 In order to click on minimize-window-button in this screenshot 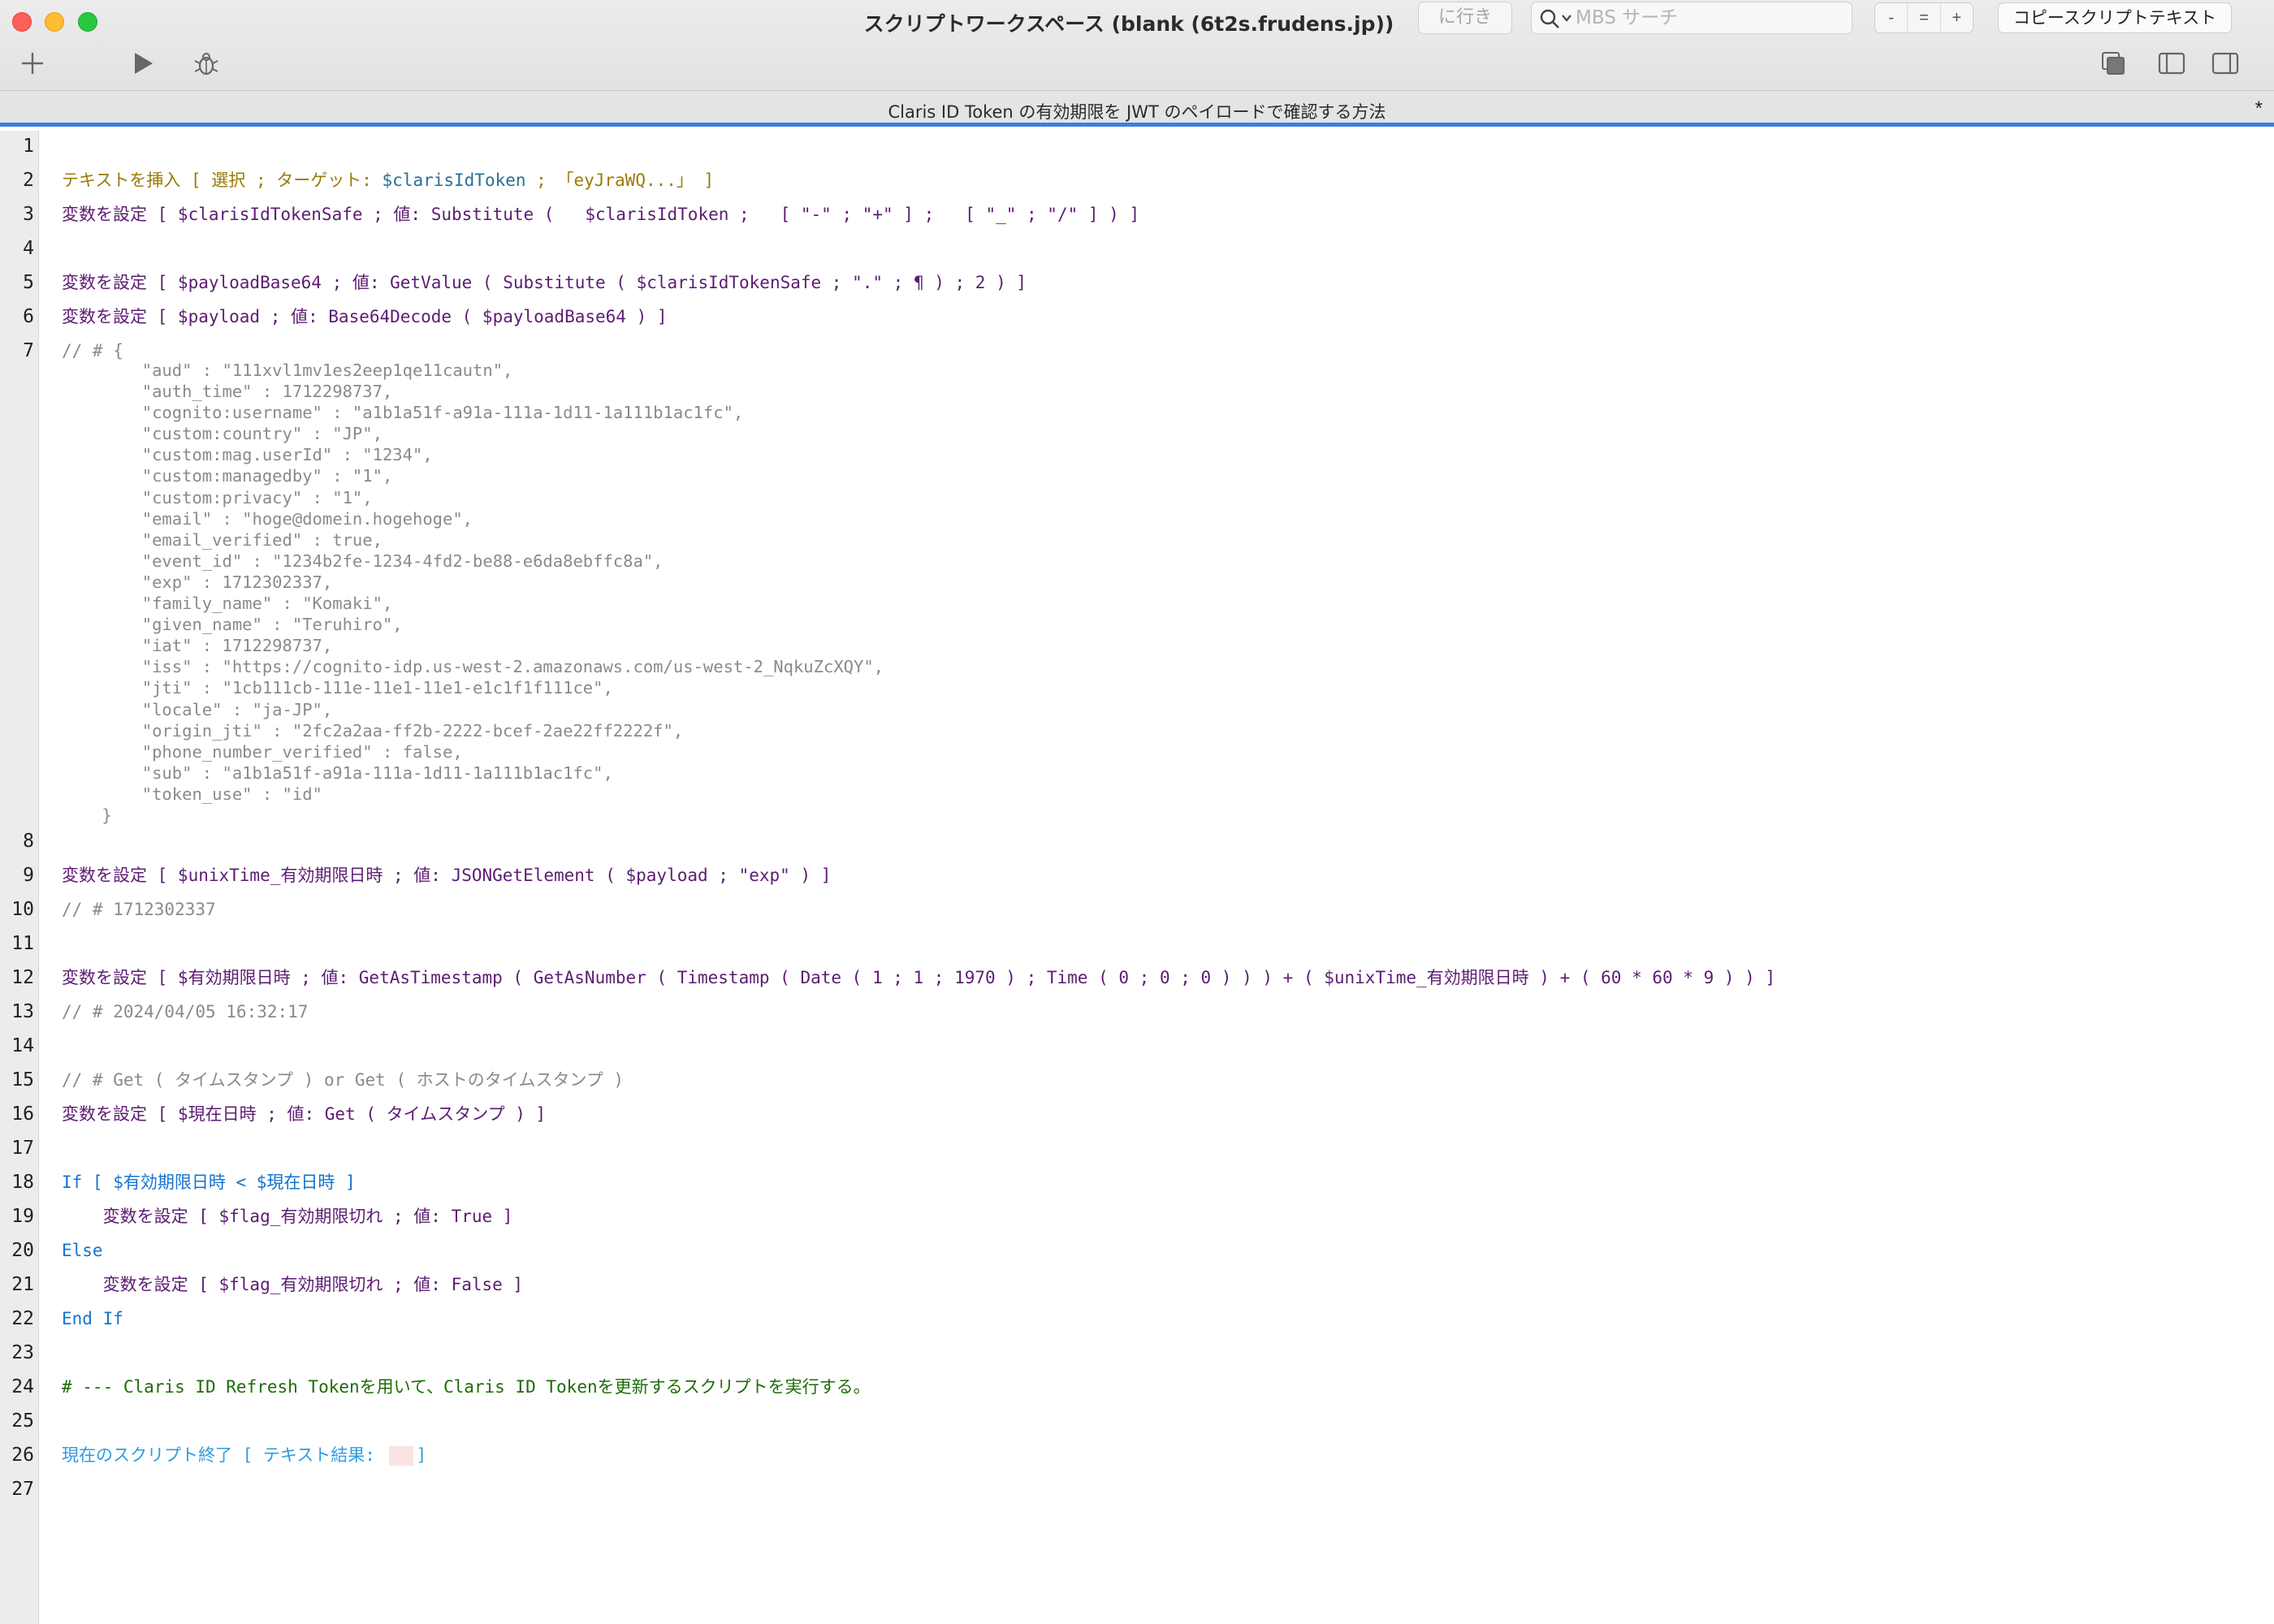, I will do `click(55, 22)`.